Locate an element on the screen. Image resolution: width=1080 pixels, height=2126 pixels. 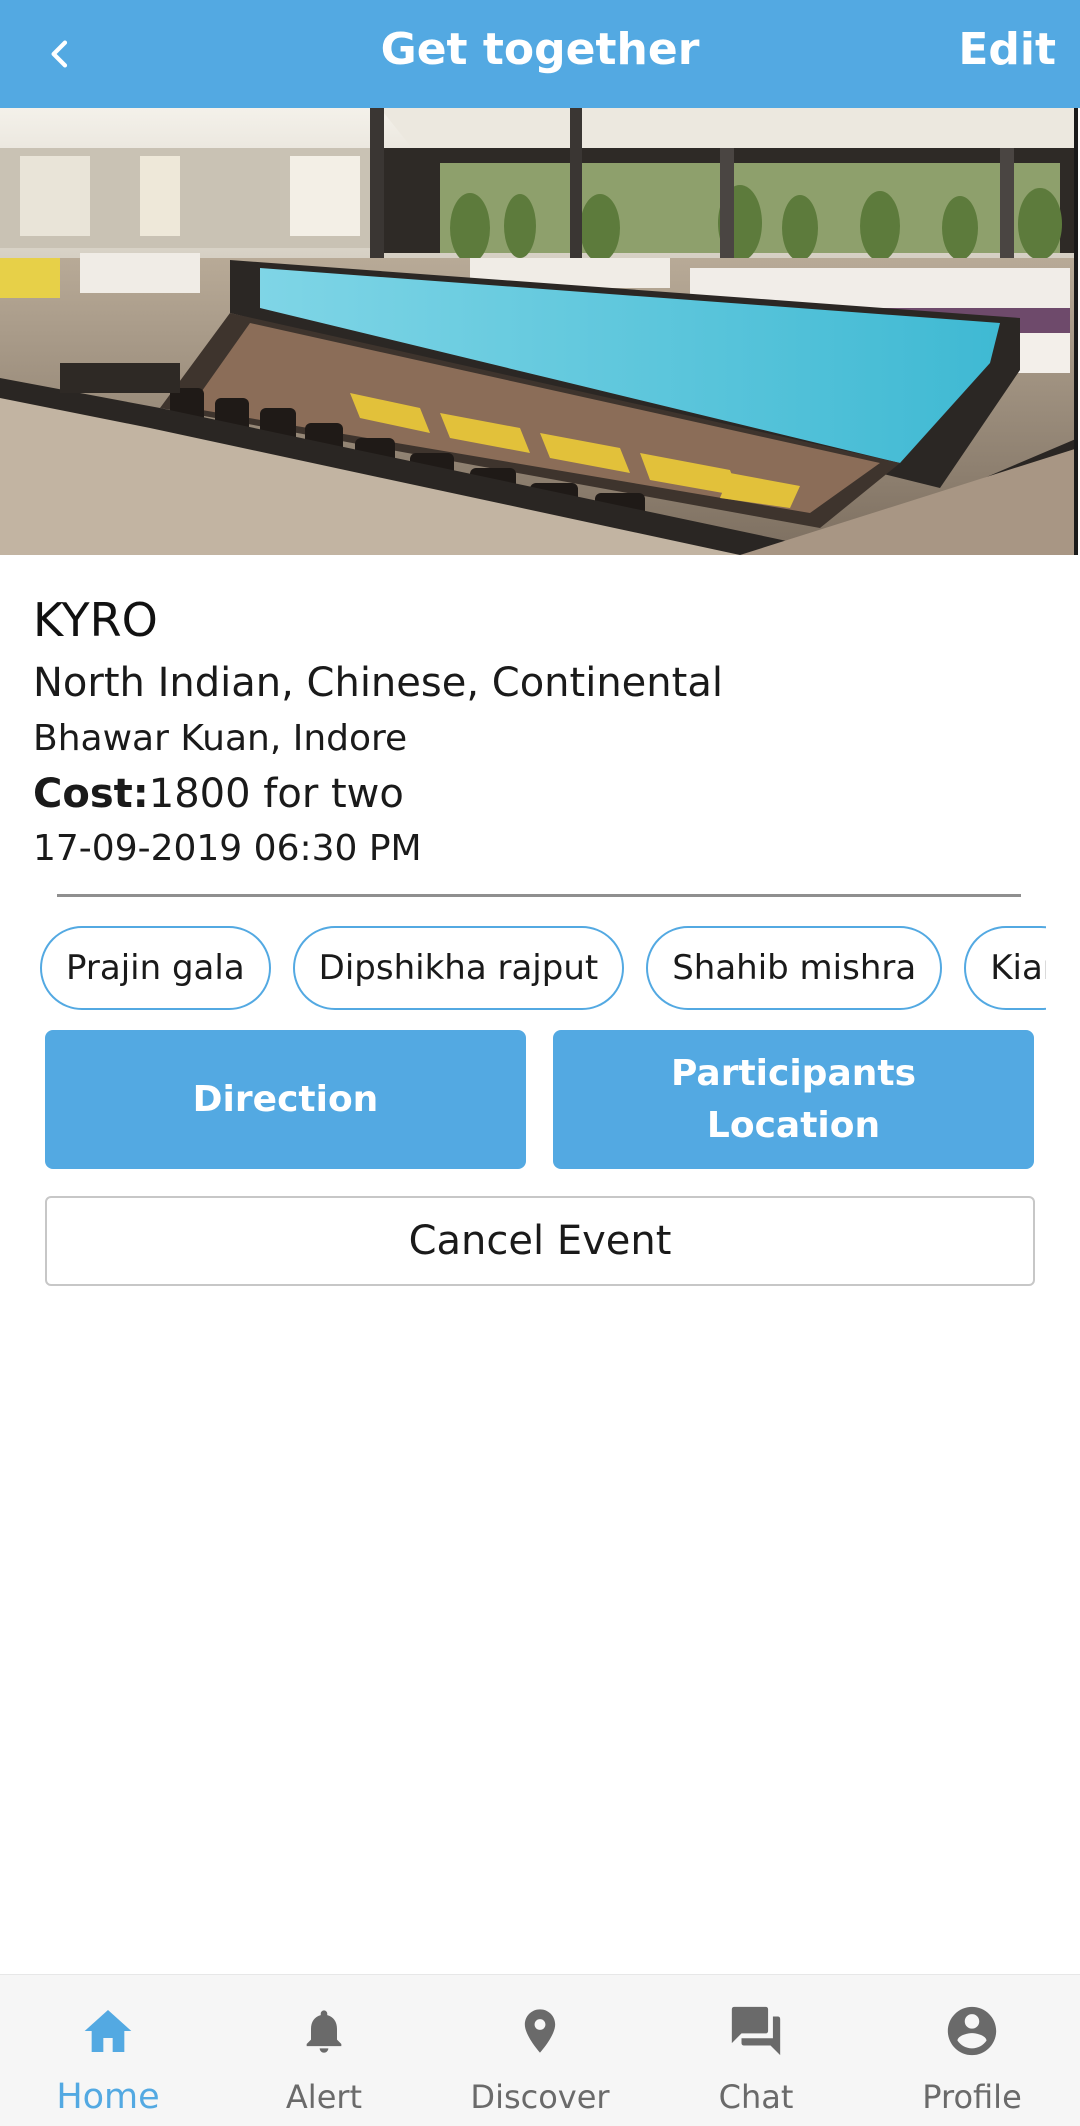
participants-location-label: Participants Location is located at coordinates (793, 1099).